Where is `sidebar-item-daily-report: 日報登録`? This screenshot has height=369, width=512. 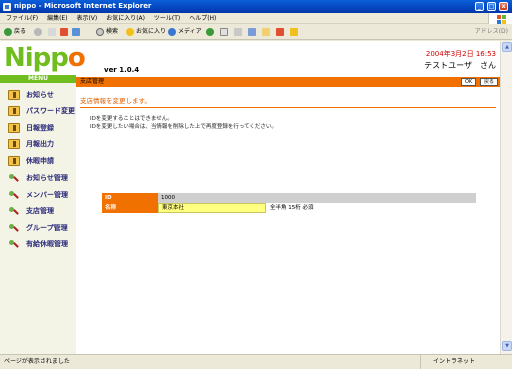 sidebar-item-daily-report: 日報登録 is located at coordinates (38, 128).